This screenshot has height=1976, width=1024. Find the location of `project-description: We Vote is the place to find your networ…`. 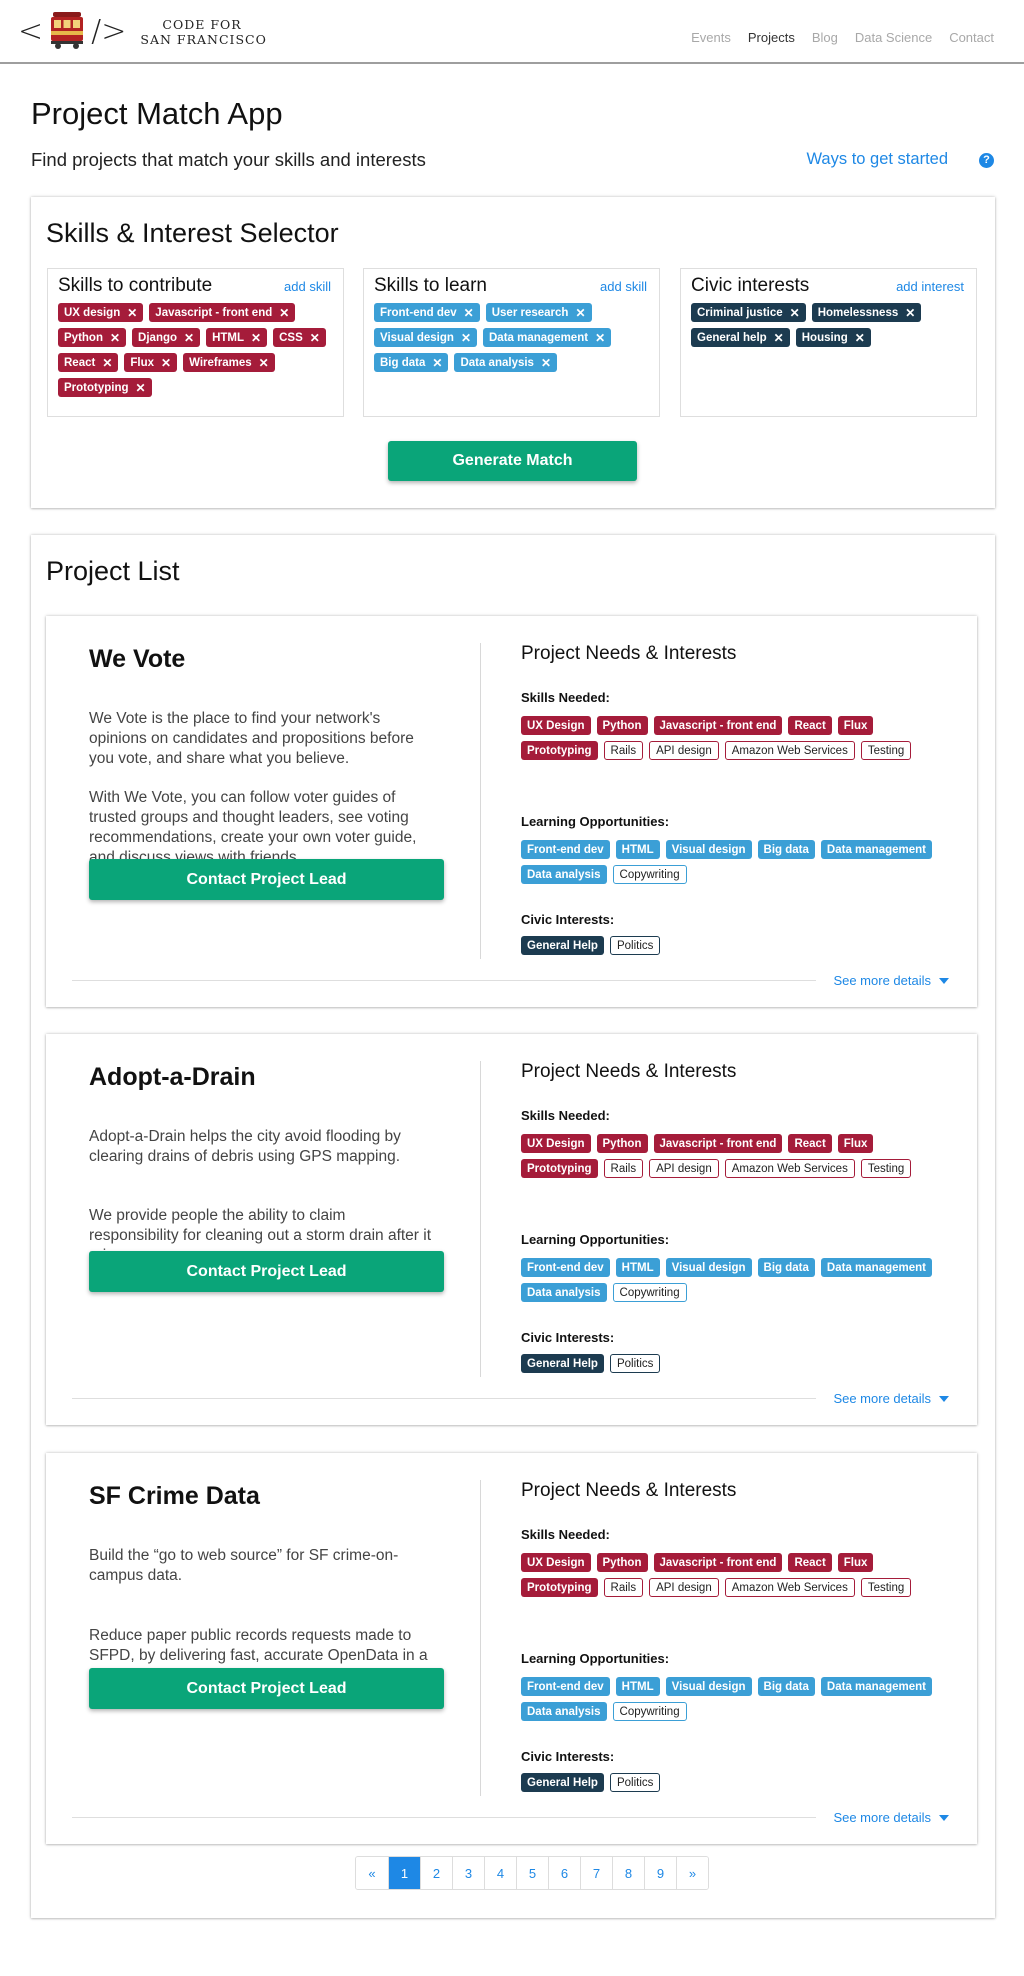

project-description: We Vote is the place to find your networ… is located at coordinates (251, 738).